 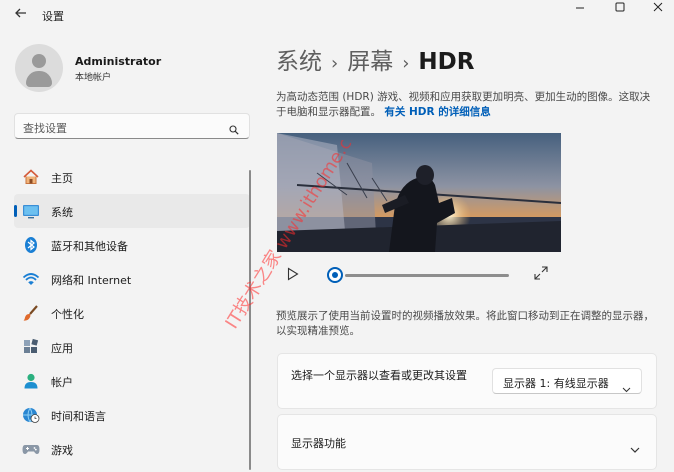 I want to click on hdr-video-preview, so click(x=419, y=192).